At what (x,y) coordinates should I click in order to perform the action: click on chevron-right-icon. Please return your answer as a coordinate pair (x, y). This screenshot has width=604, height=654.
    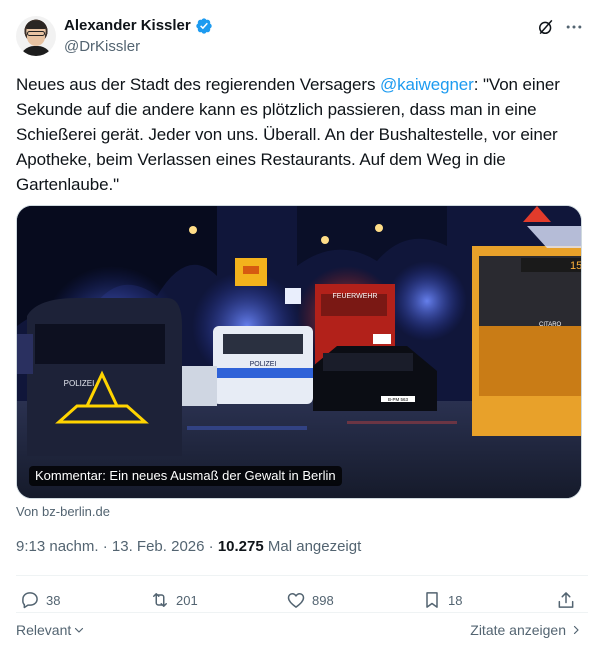
    Looking at the image, I should click on (576, 630).